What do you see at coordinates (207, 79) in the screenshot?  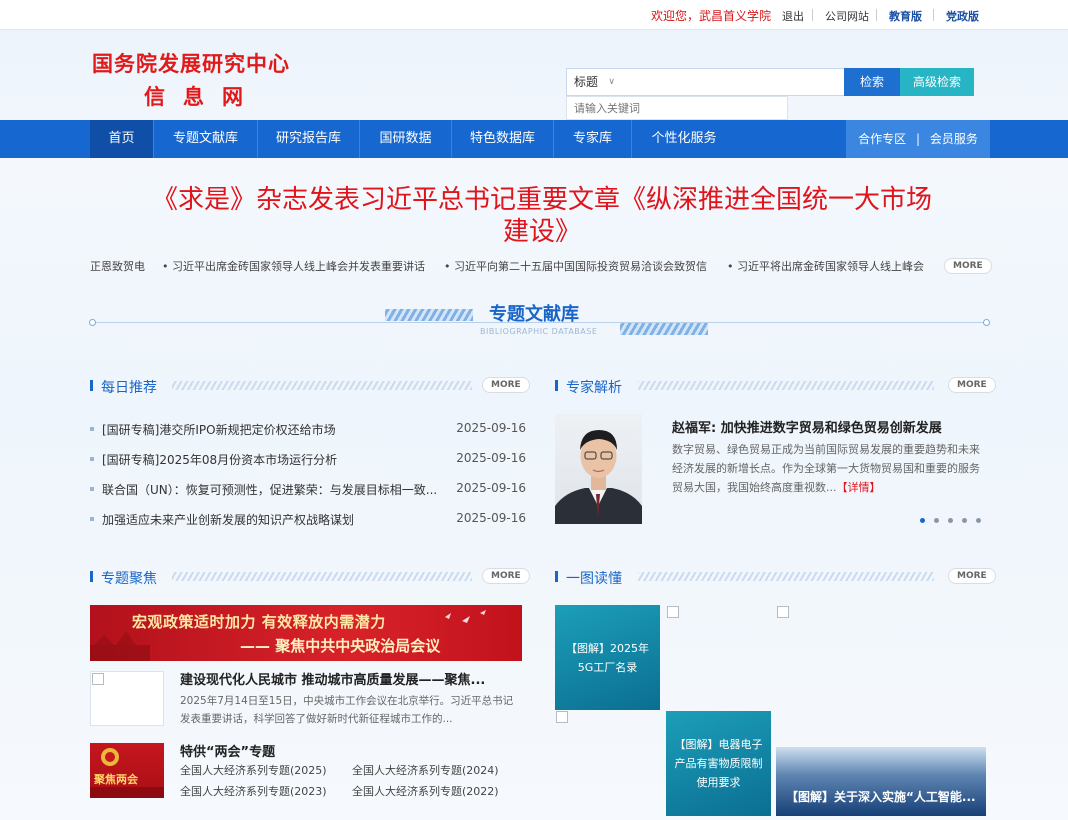 I see `site-logo: 国务院发展研究中心 信息网` at bounding box center [207, 79].